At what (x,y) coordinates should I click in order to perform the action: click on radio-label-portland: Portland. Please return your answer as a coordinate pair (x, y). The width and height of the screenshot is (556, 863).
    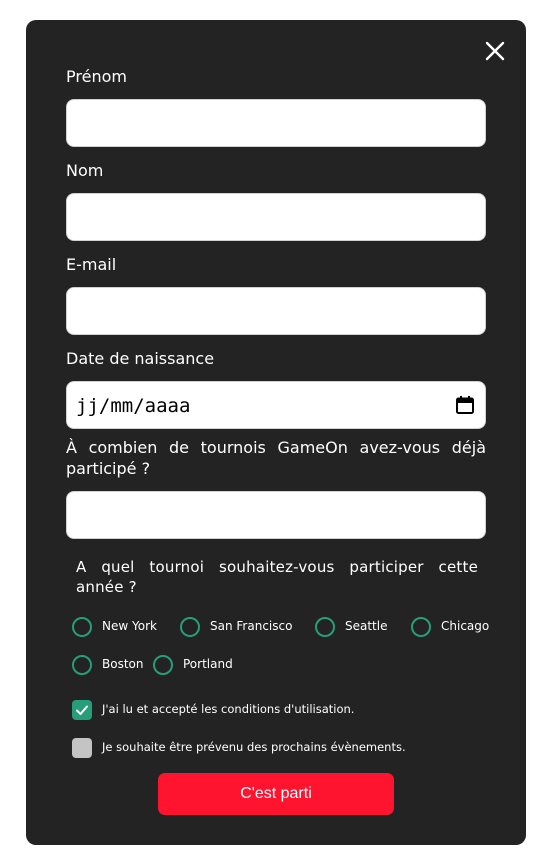
    Looking at the image, I should click on (208, 664).